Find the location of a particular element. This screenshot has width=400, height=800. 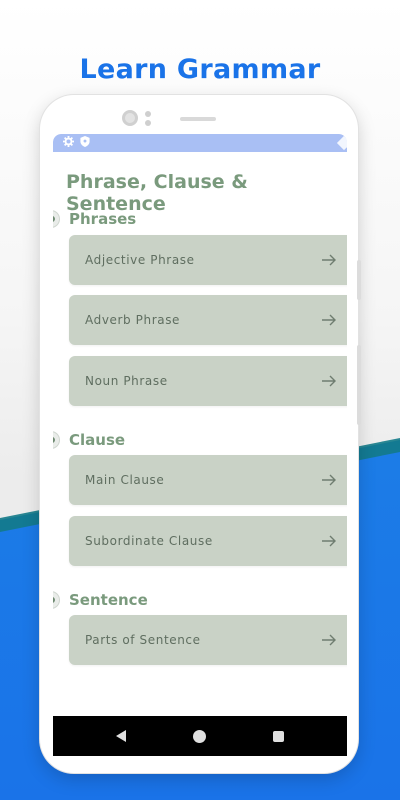

status-bar is located at coordinates (200, 143).